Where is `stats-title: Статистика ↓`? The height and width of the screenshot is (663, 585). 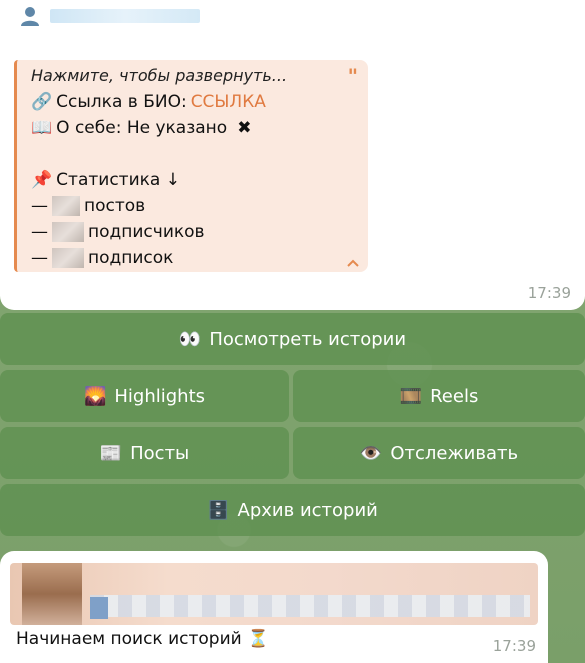 stats-title: Статистика ↓ is located at coordinates (118, 180).